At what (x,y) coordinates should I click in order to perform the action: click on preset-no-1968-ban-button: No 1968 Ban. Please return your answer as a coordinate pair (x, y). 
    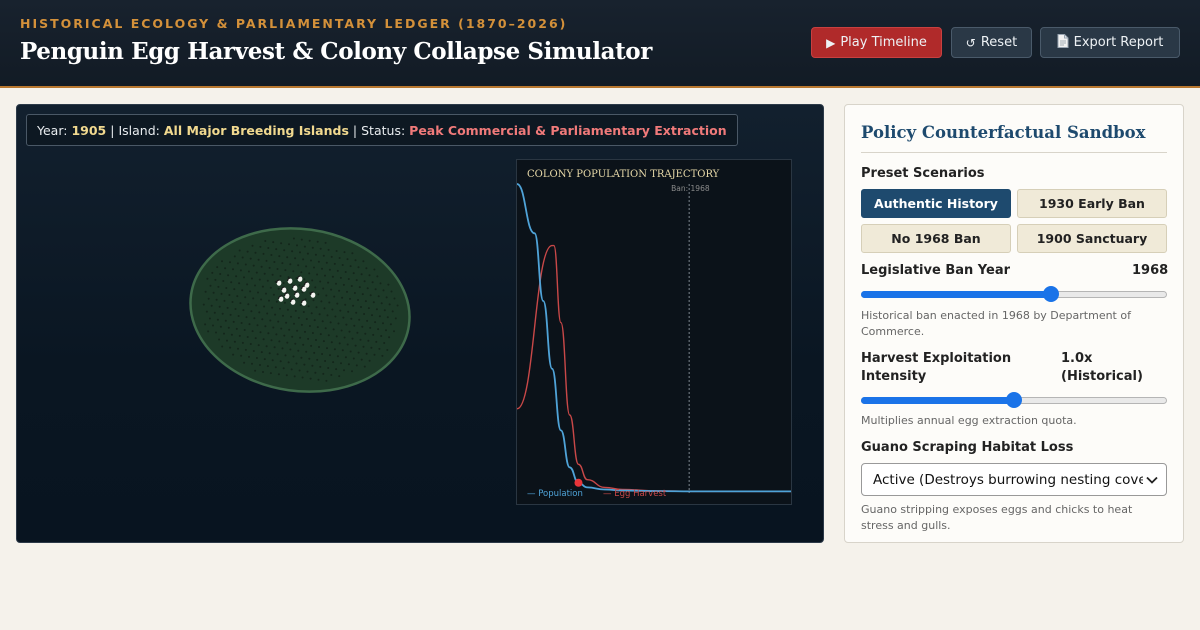
    Looking at the image, I should click on (936, 238).